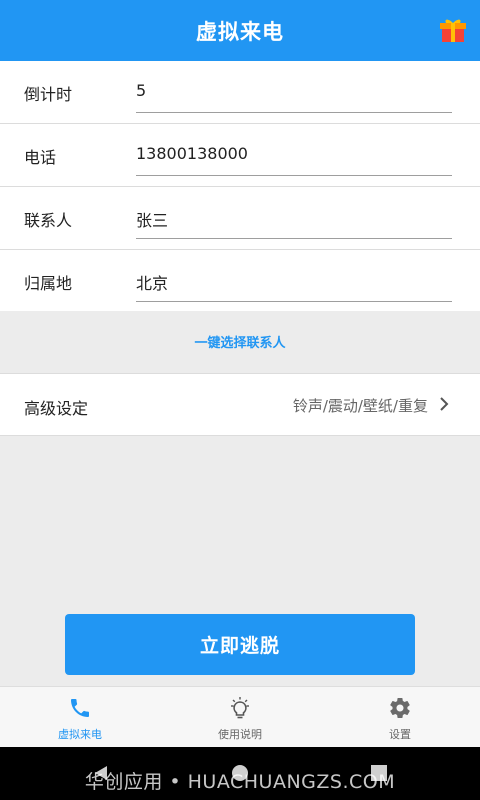 The image size is (480, 800). What do you see at coordinates (294, 175) in the screenshot?
I see `phone-underline` at bounding box center [294, 175].